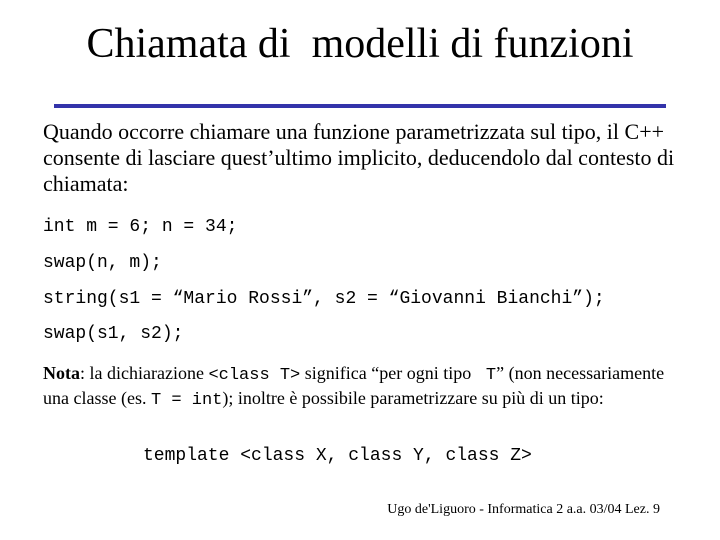 The image size is (720, 540). Describe the element at coordinates (186, 400) in the screenshot. I see `note-code-t-int: T = int` at that location.